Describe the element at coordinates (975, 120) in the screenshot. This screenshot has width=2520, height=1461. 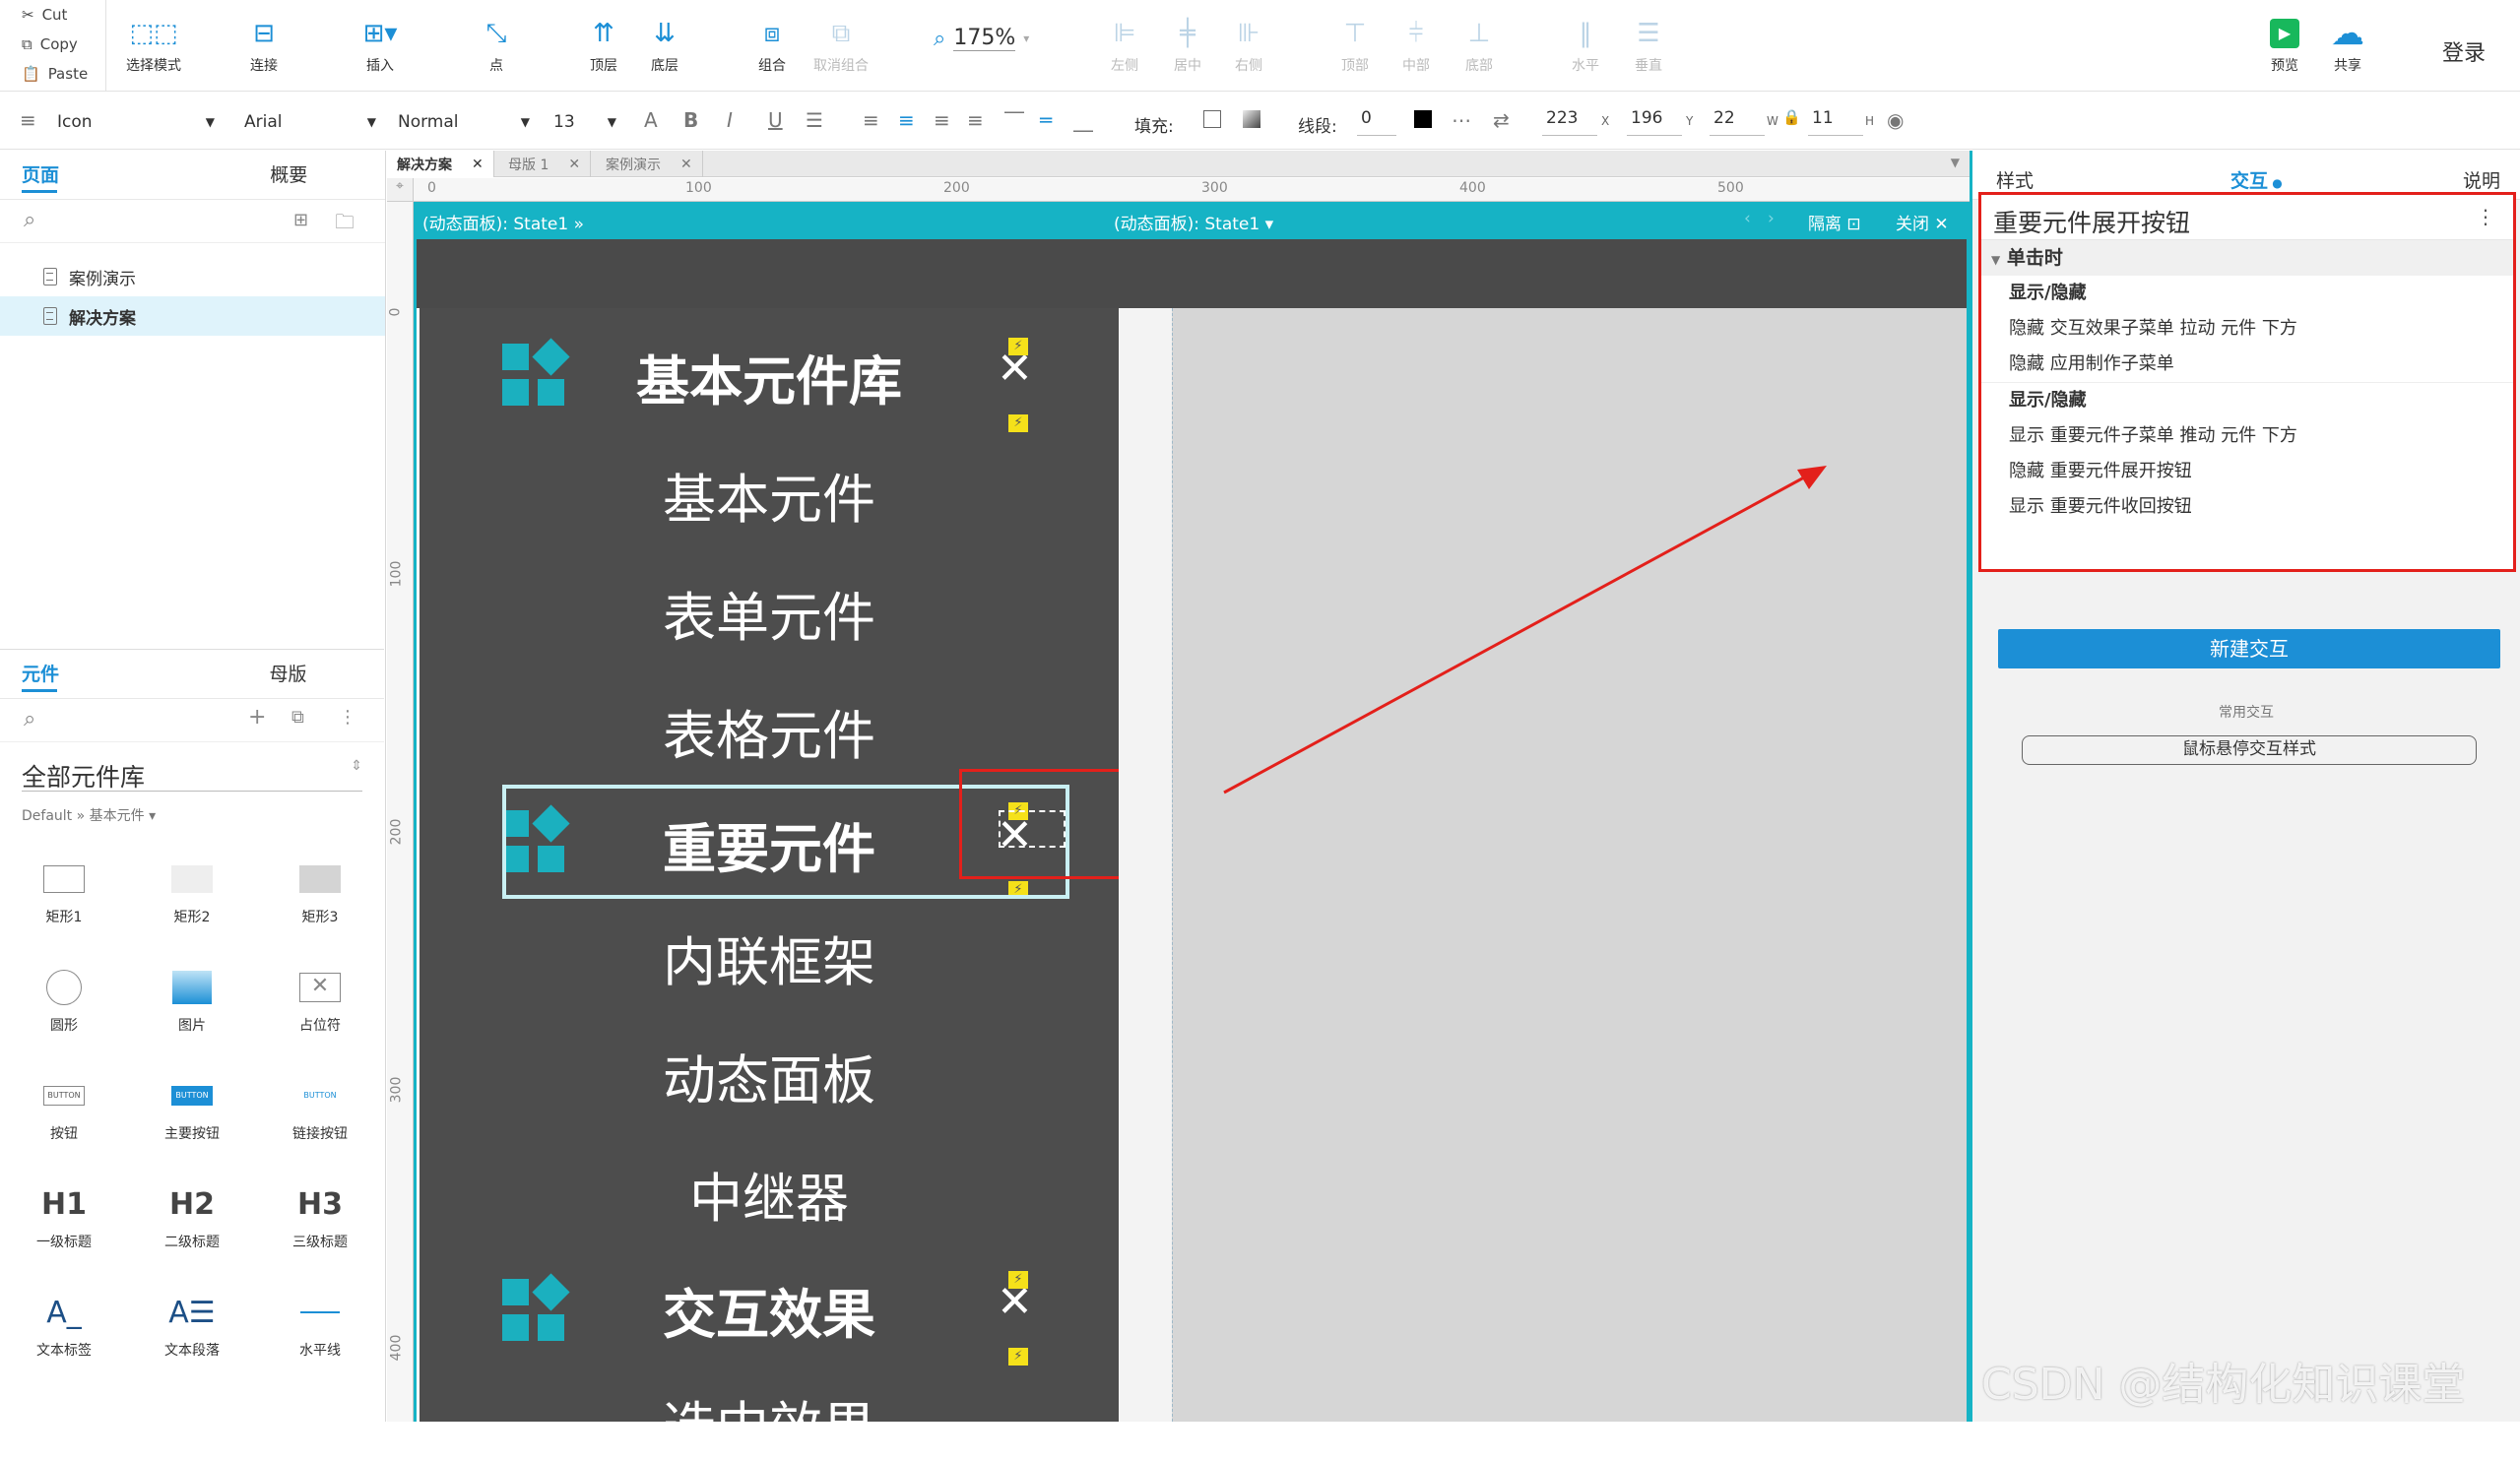
I see `justify-text-icon: ≡` at that location.